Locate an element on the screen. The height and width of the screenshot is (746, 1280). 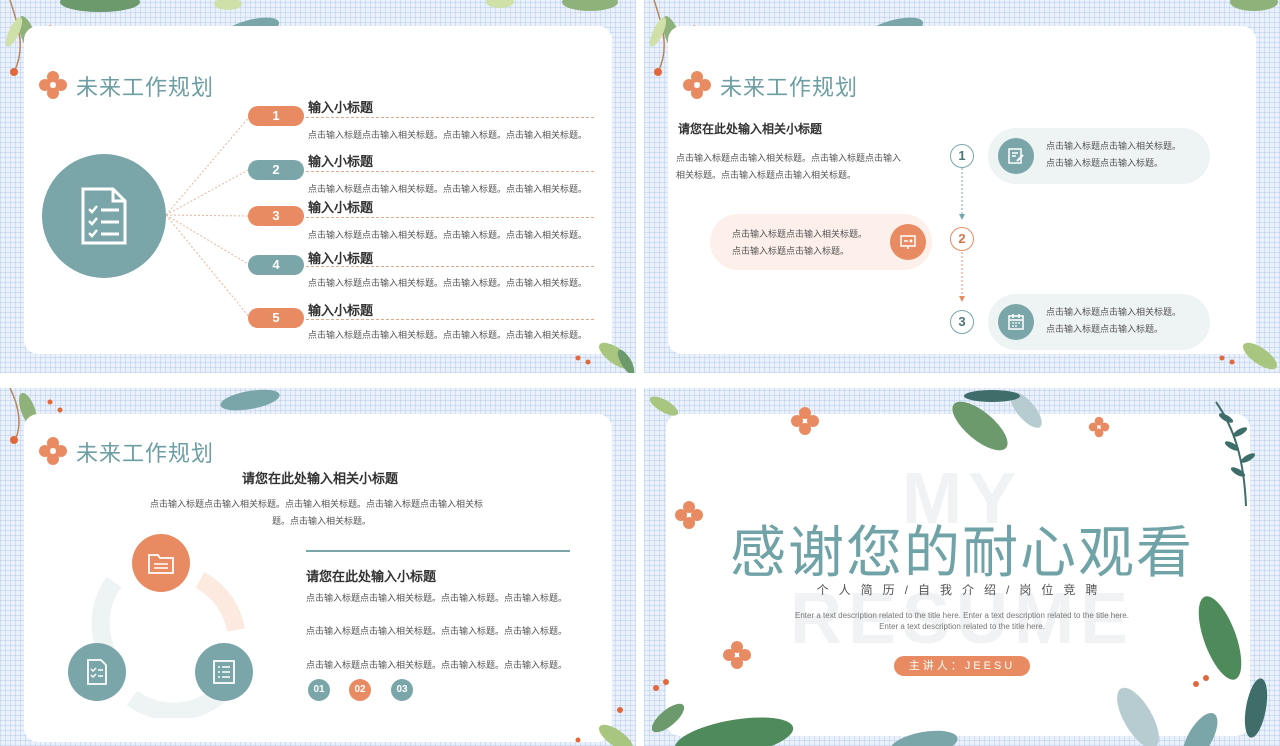
document-checklist-circle is located at coordinates (104, 216).